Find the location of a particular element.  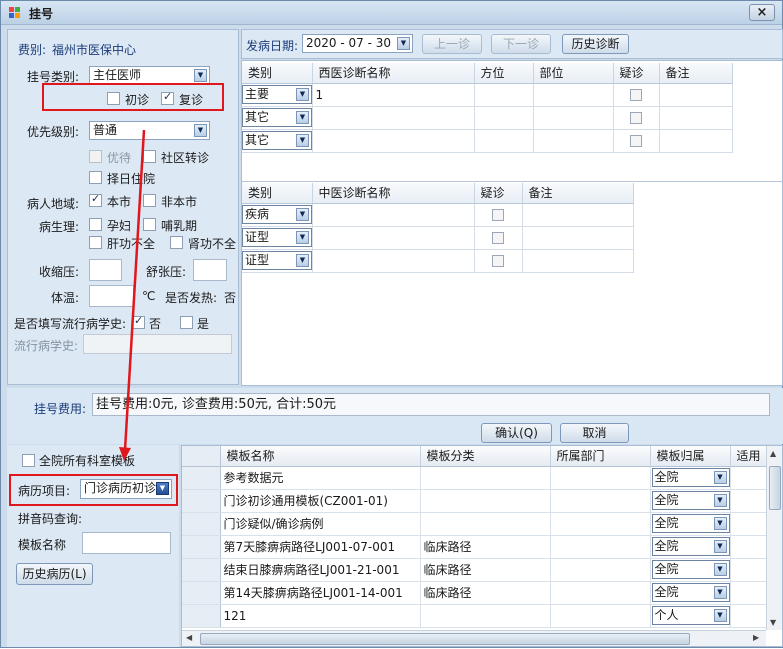

template-name-cell: 121 is located at coordinates (320, 616).